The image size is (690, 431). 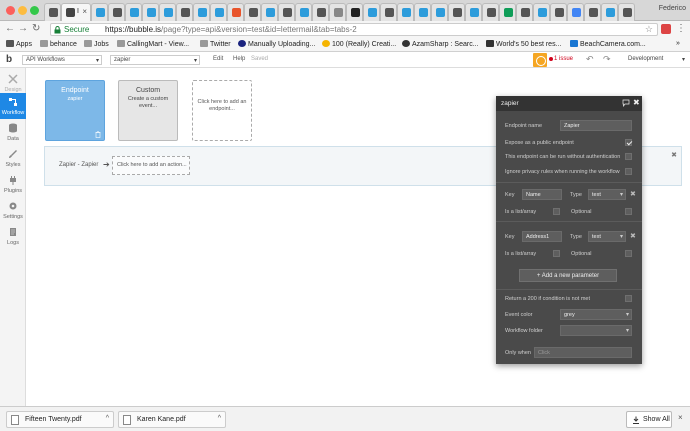 I want to click on bookmark-apps: Apps, so click(x=19, y=44).